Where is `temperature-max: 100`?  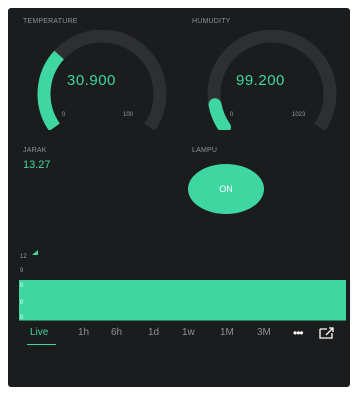
temperature-max: 100 is located at coordinates (128, 115).